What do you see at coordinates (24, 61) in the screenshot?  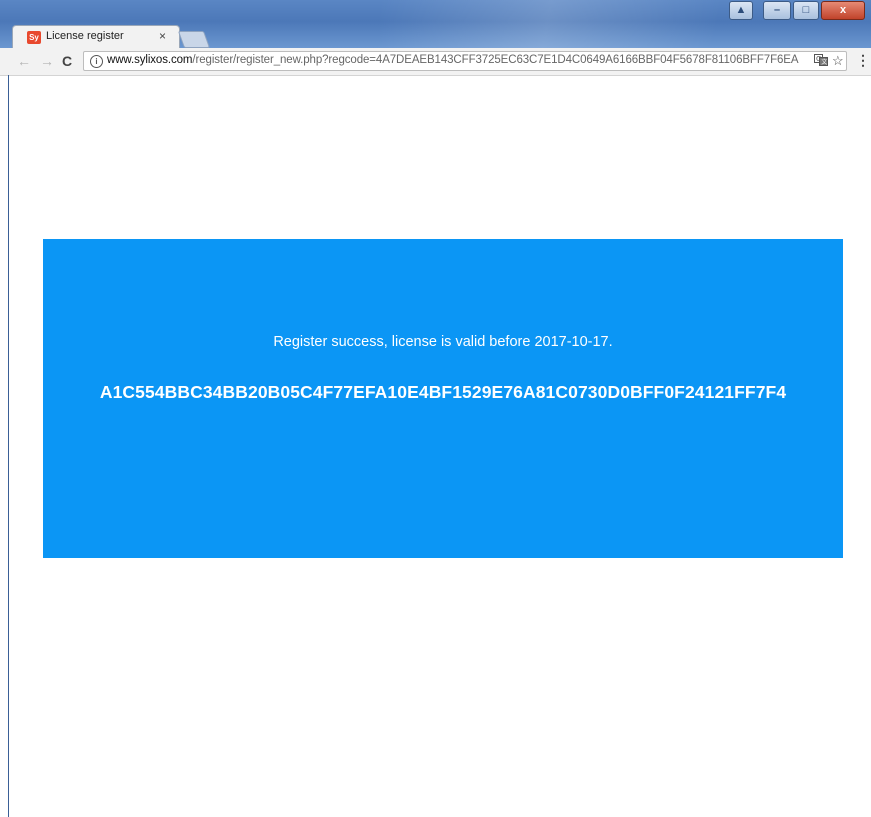 I see `back-arrow-icon: ←` at bounding box center [24, 61].